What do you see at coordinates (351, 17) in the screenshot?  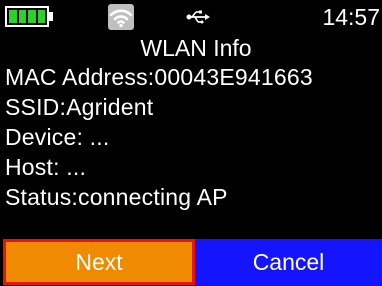 I see `clock: 14:57` at bounding box center [351, 17].